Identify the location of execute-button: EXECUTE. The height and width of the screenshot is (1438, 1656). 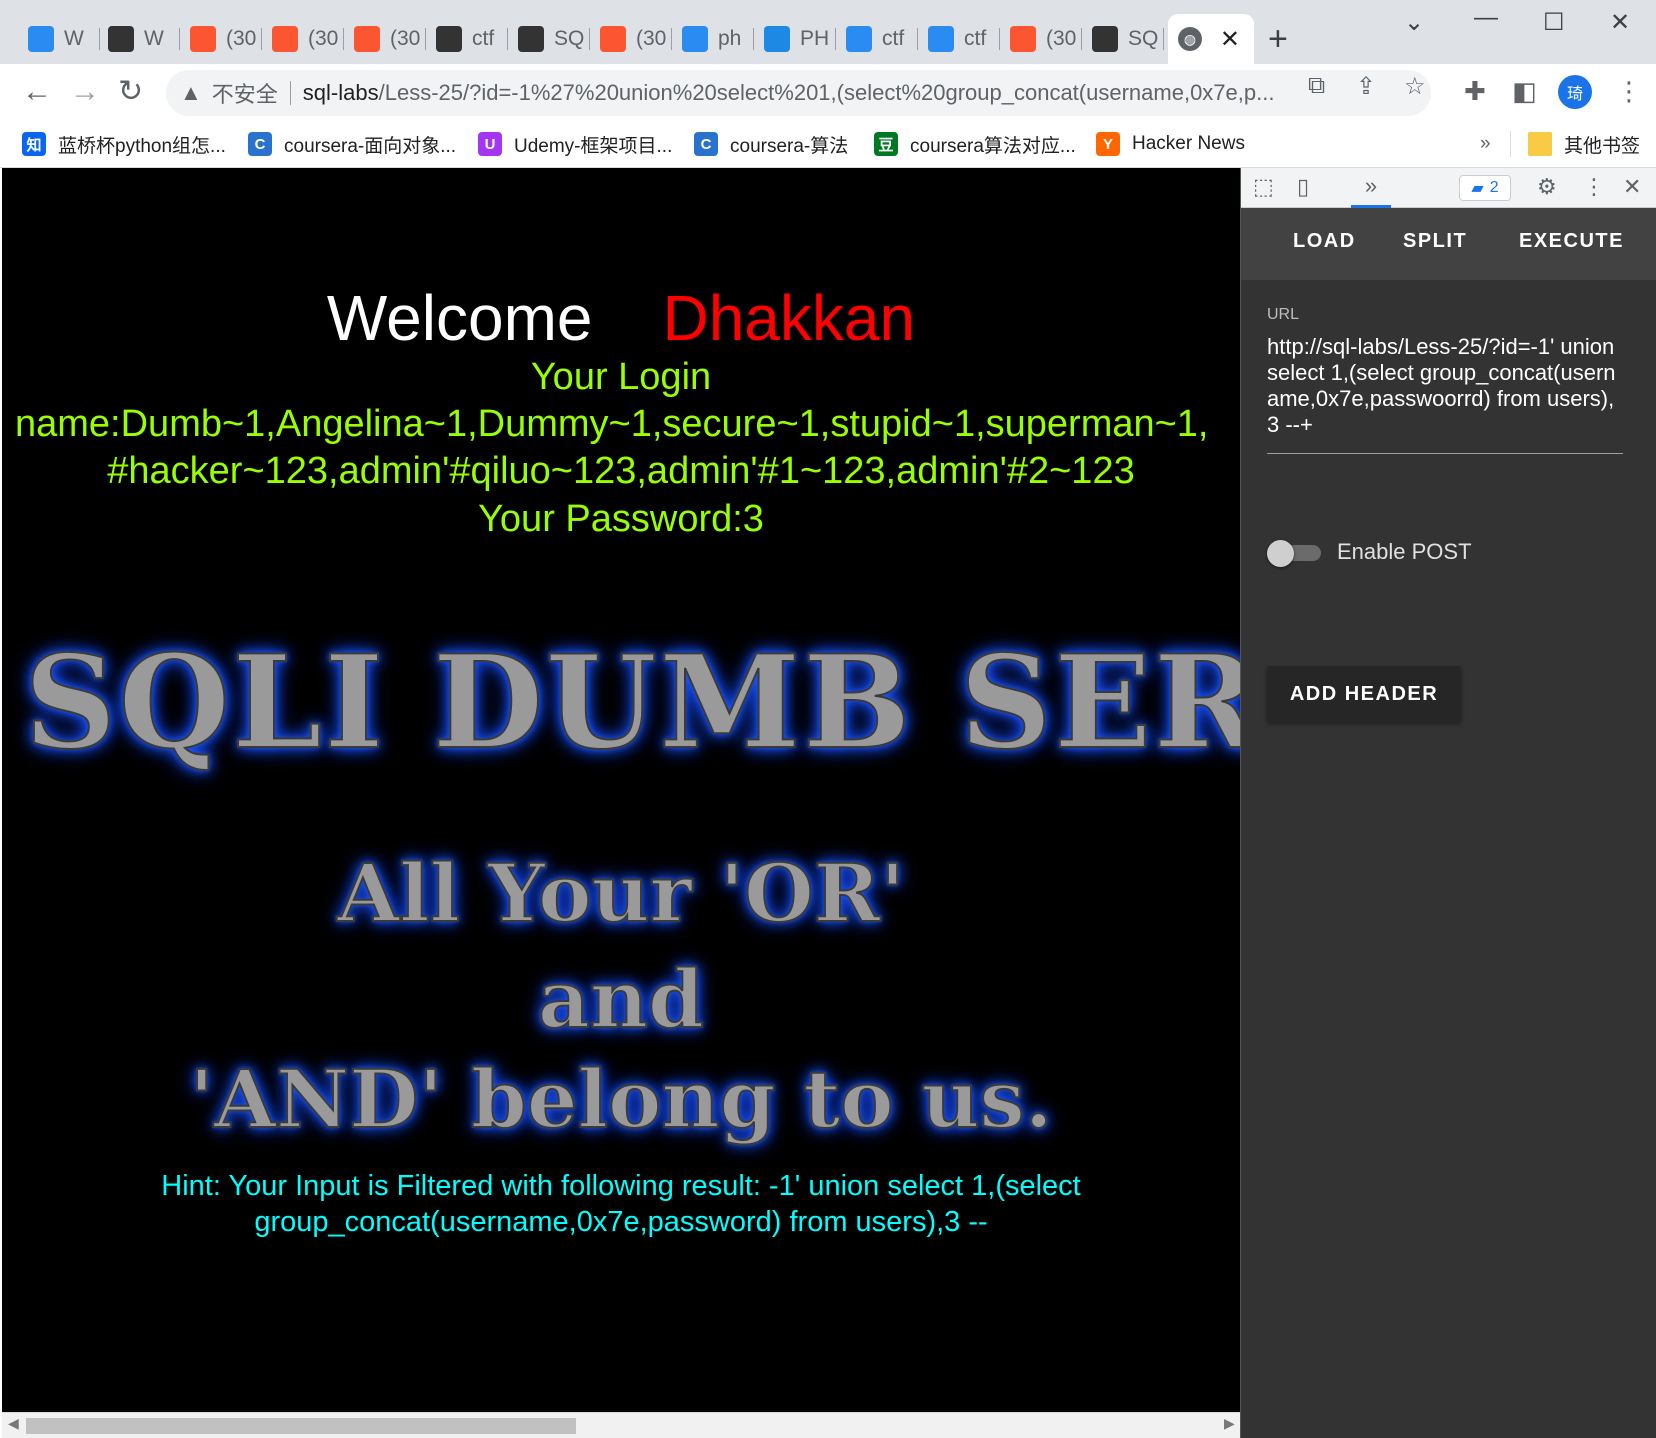
(1571, 241).